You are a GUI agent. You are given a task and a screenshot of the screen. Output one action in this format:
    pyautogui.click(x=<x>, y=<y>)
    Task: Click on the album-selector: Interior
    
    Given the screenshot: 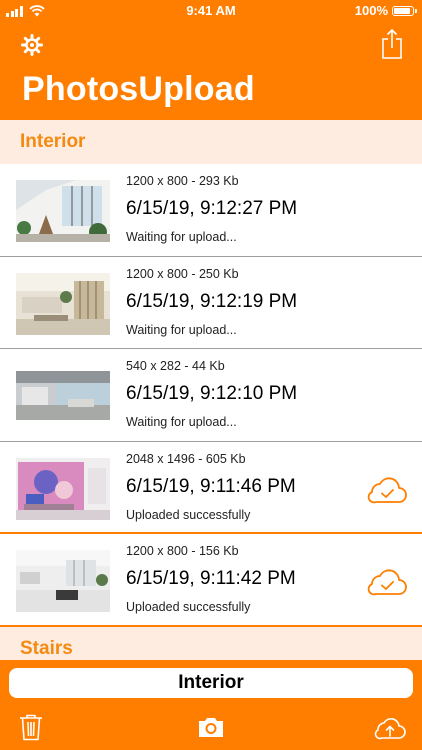 What is the action you would take?
    pyautogui.click(x=211, y=683)
    